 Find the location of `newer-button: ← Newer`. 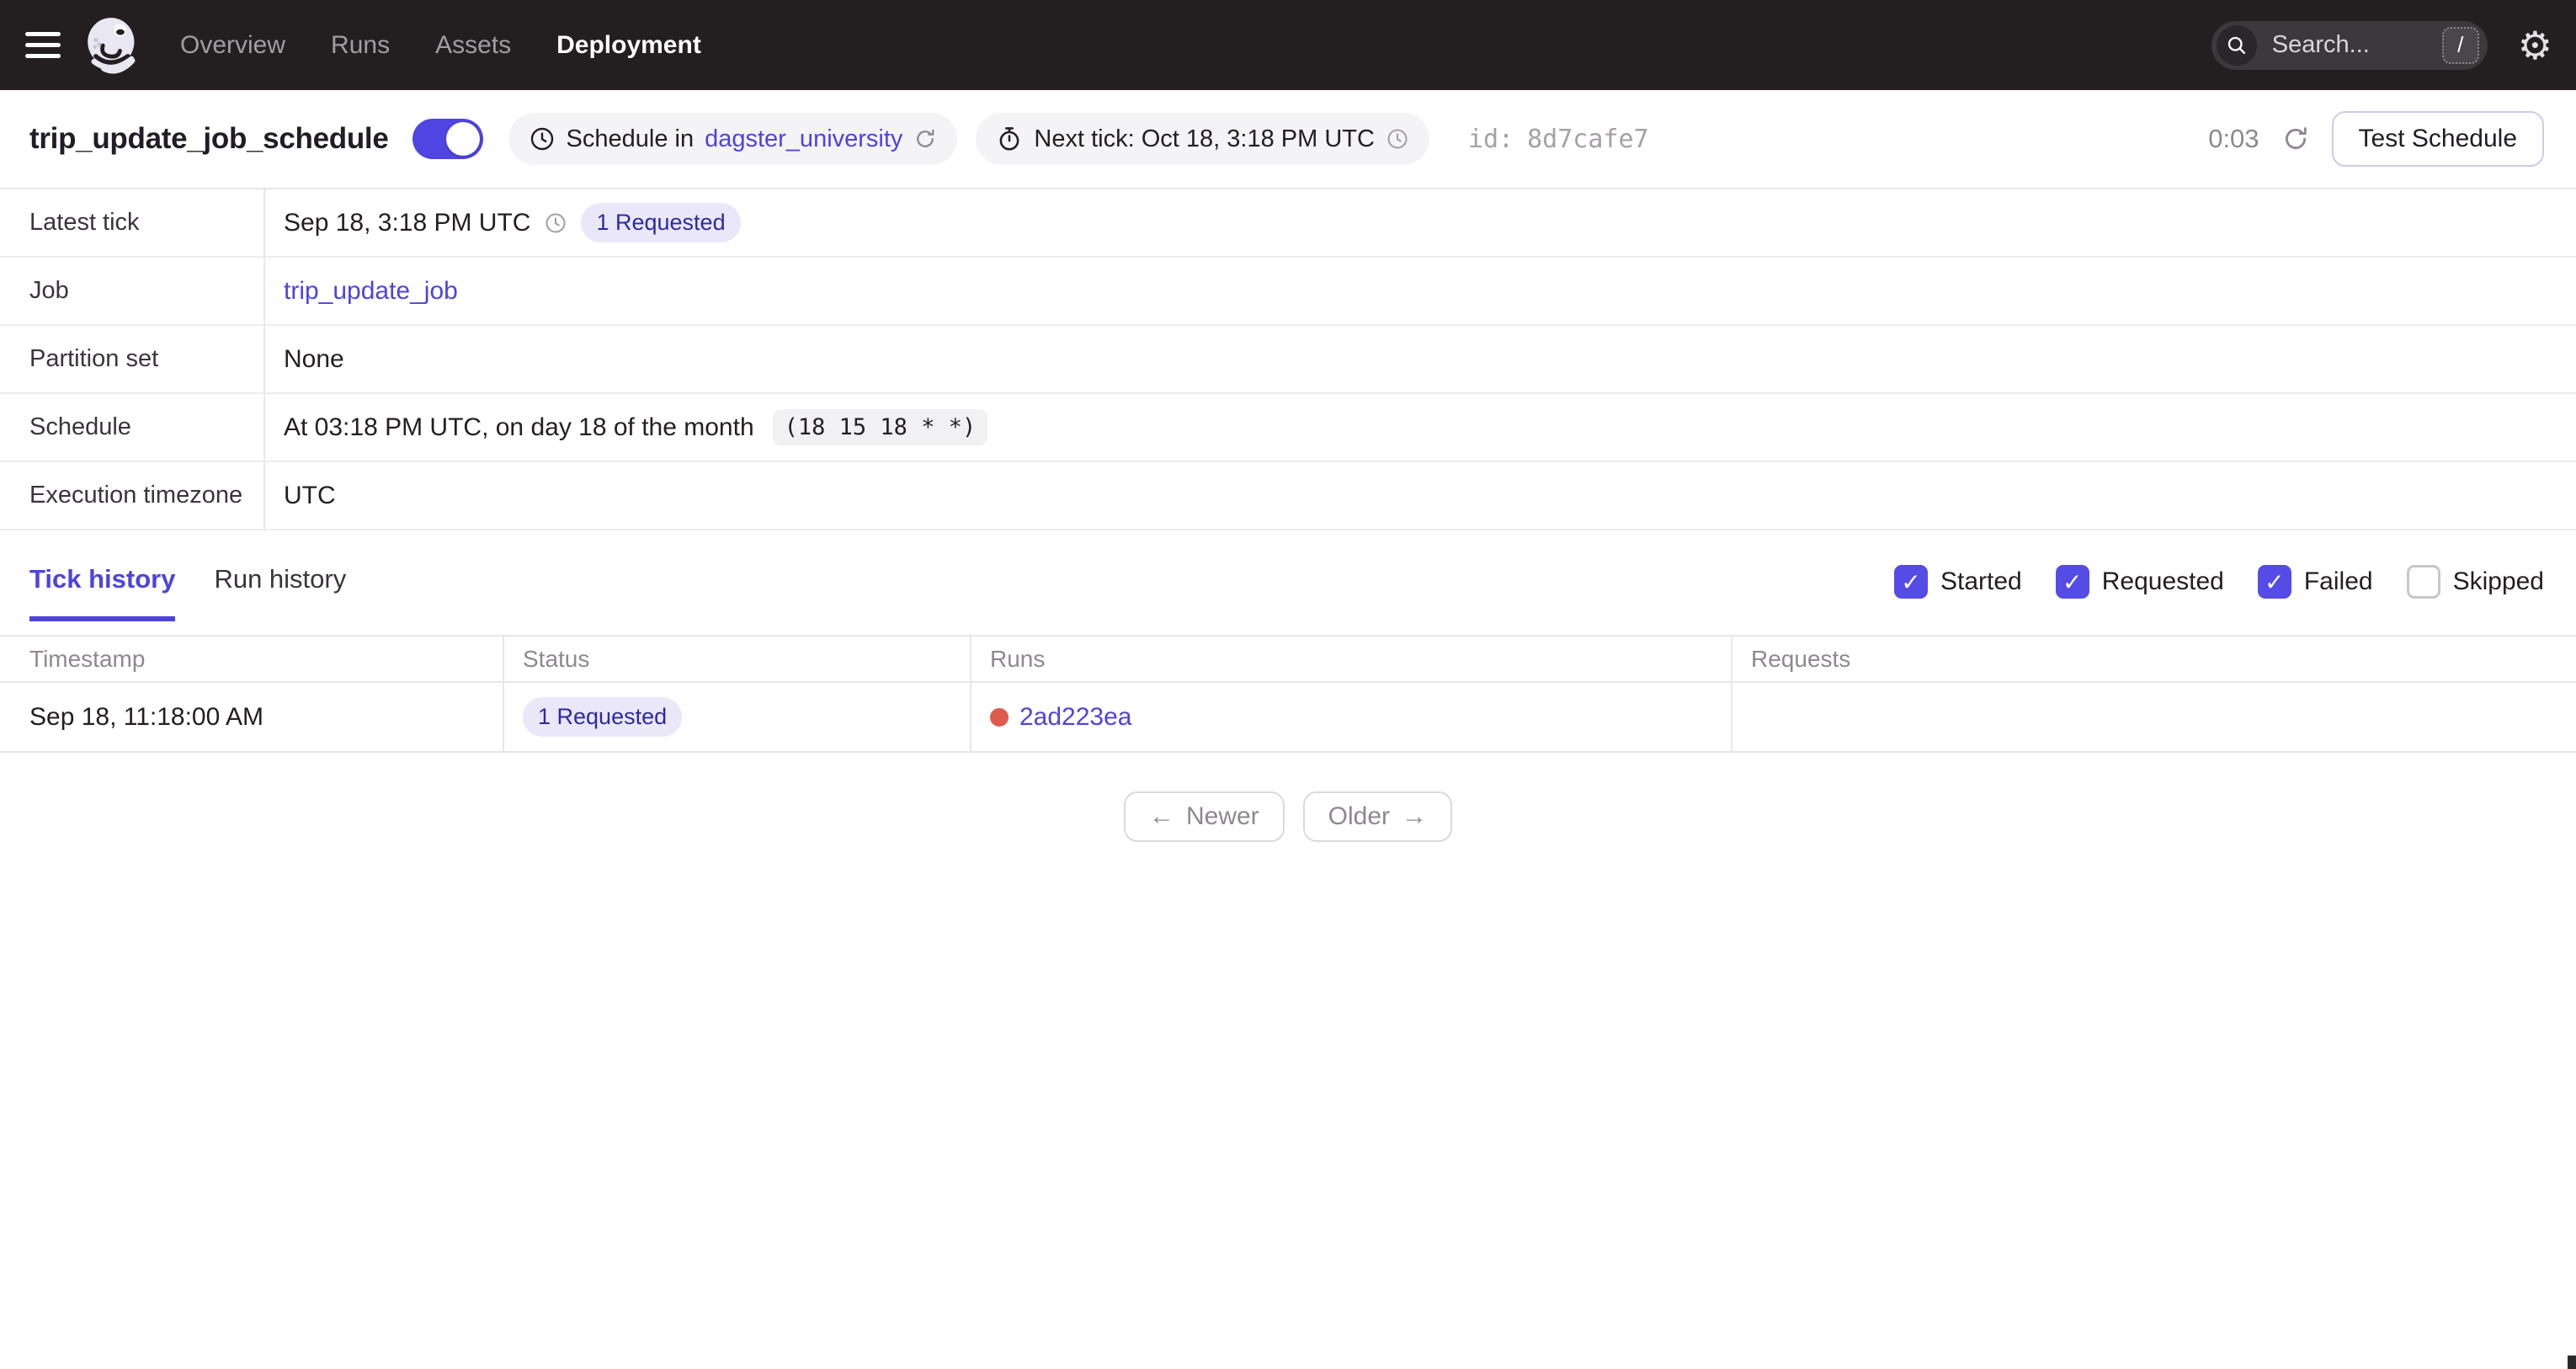

newer-button: ← Newer is located at coordinates (1204, 816).